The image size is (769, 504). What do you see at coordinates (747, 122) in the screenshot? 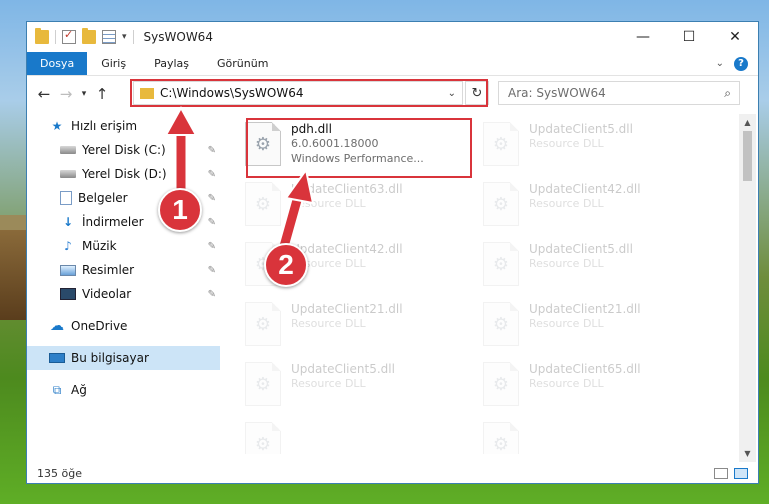
I see `scroll-up-arrow-icon: ▲` at bounding box center [747, 122].